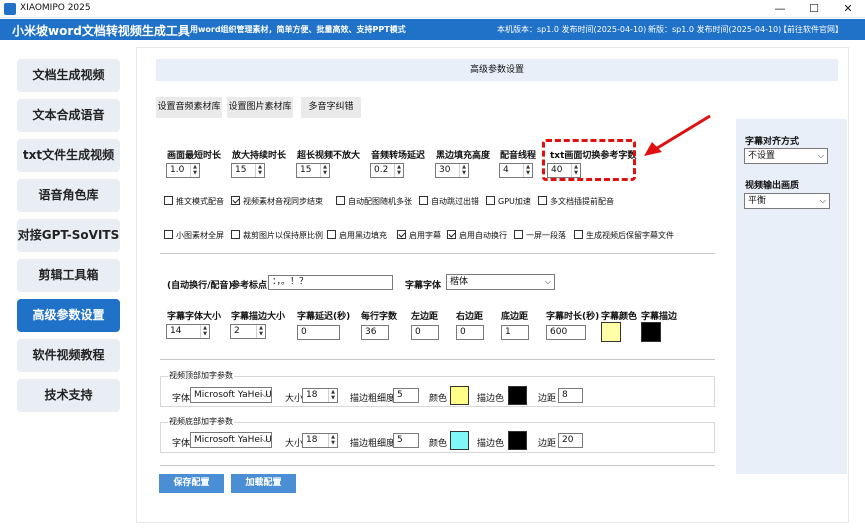 The image size is (865, 532). Describe the element at coordinates (576, 201) in the screenshot. I see `checkbox-multi-doc-voice: 多文档插提前配音` at that location.